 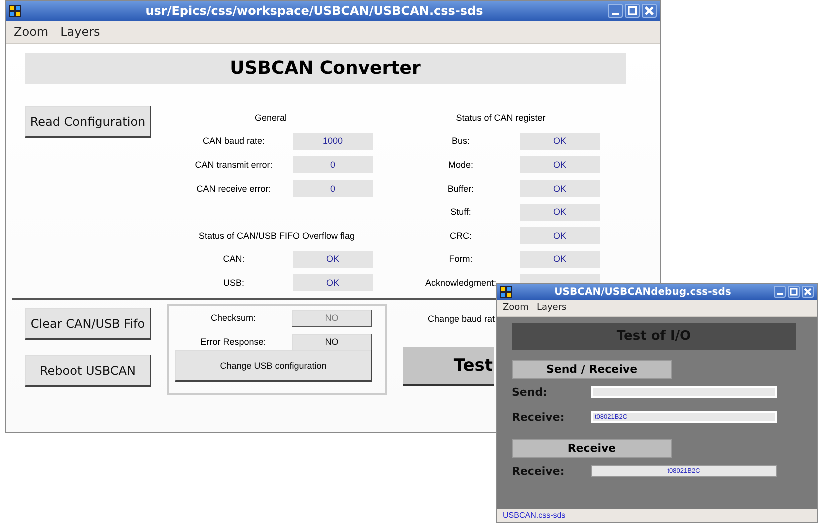 What do you see at coordinates (657, 515) in the screenshot?
I see `status-bar: USBCAN.css-sds` at bounding box center [657, 515].